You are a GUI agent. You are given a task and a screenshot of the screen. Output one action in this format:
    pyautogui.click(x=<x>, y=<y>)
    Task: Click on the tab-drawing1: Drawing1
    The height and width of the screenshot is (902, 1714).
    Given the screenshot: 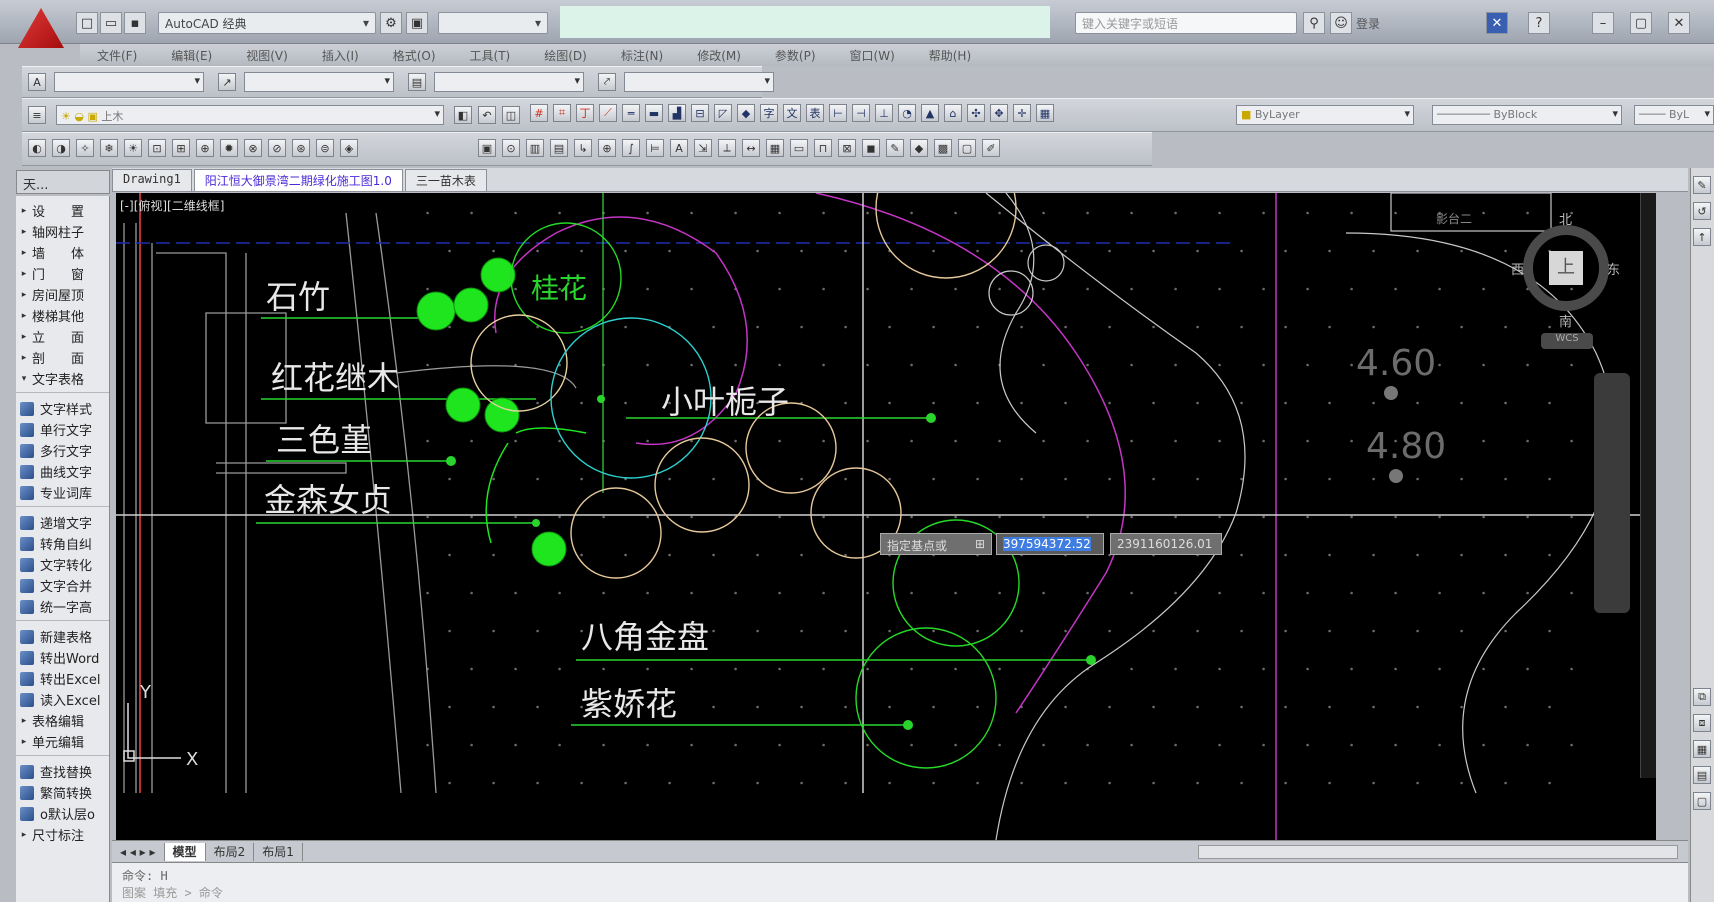 What is the action you would take?
    pyautogui.click(x=152, y=180)
    